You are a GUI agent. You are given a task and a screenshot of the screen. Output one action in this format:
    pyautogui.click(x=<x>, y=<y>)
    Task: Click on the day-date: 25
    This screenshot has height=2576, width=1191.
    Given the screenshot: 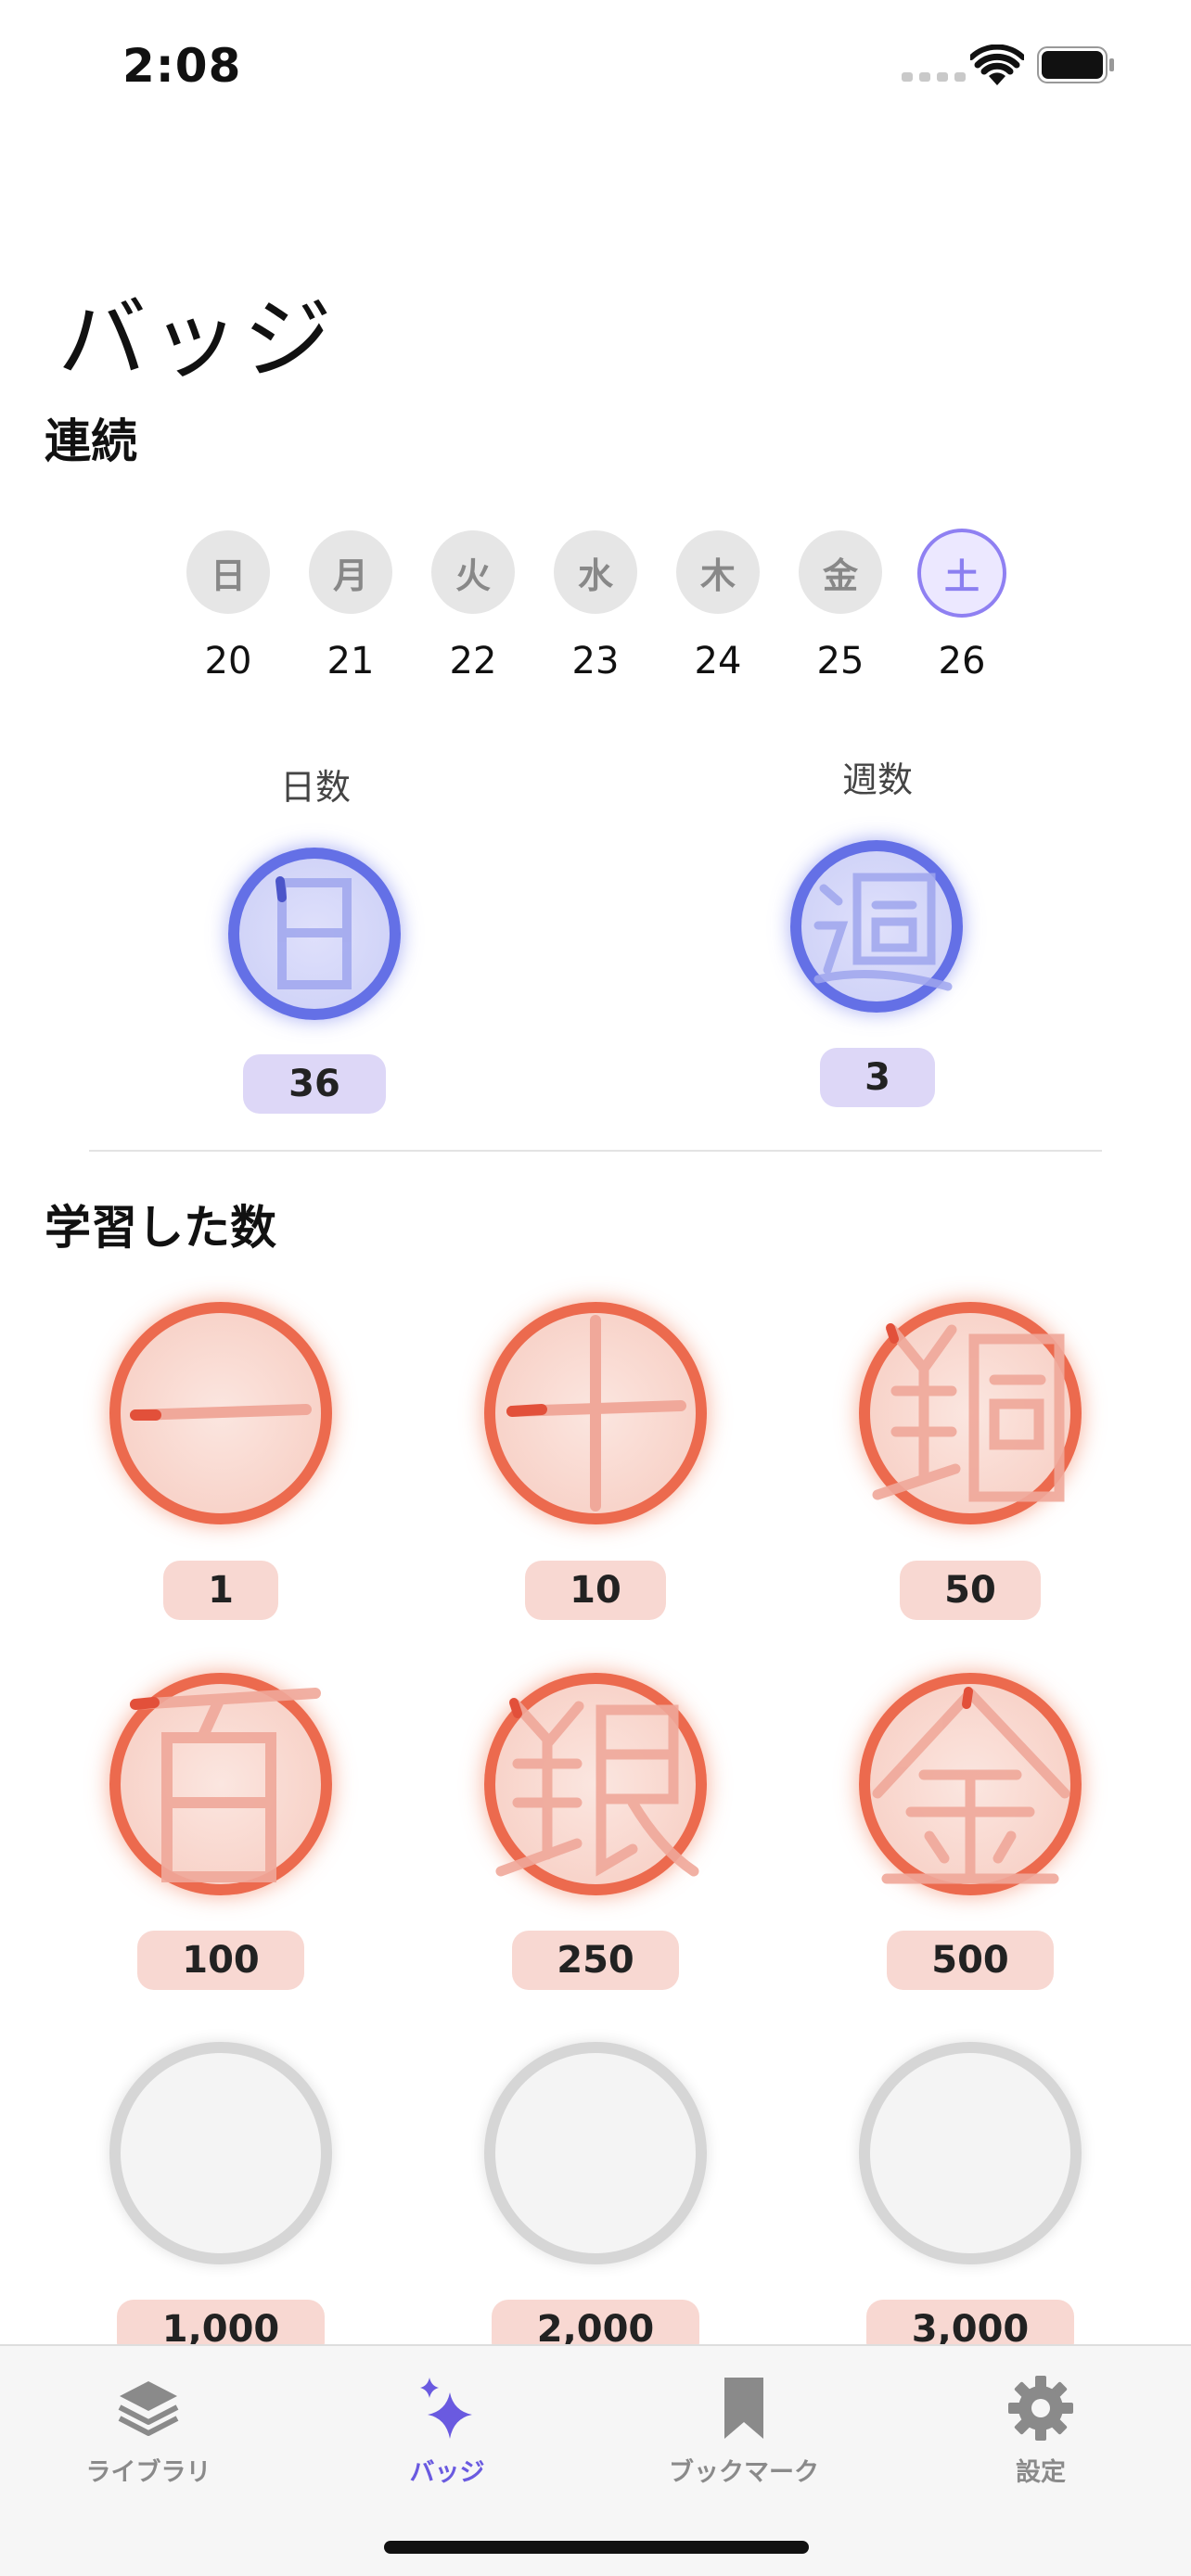 What is the action you would take?
    pyautogui.click(x=840, y=661)
    